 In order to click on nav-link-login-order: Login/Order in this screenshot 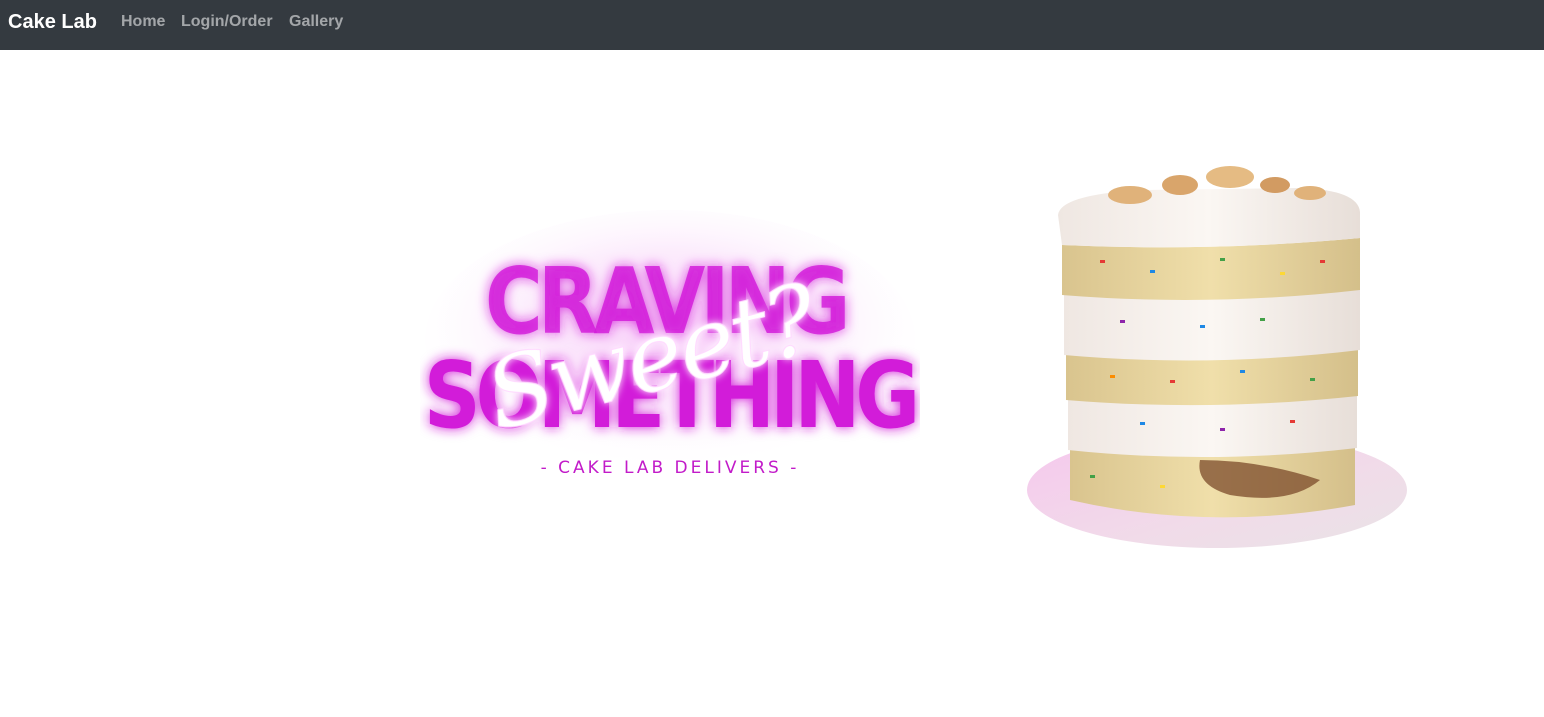, I will do `click(227, 22)`.